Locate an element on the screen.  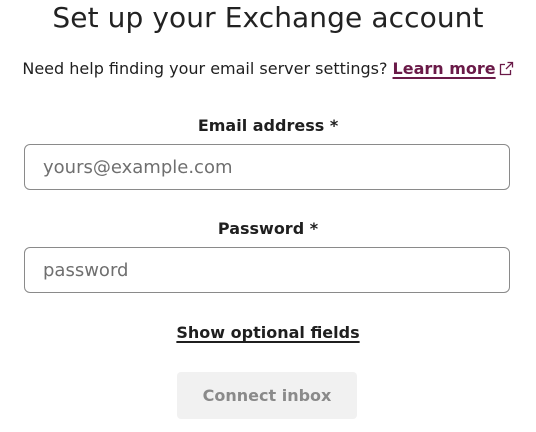
optional-fields-toggle-container: Show optional fields is located at coordinates (268, 333).